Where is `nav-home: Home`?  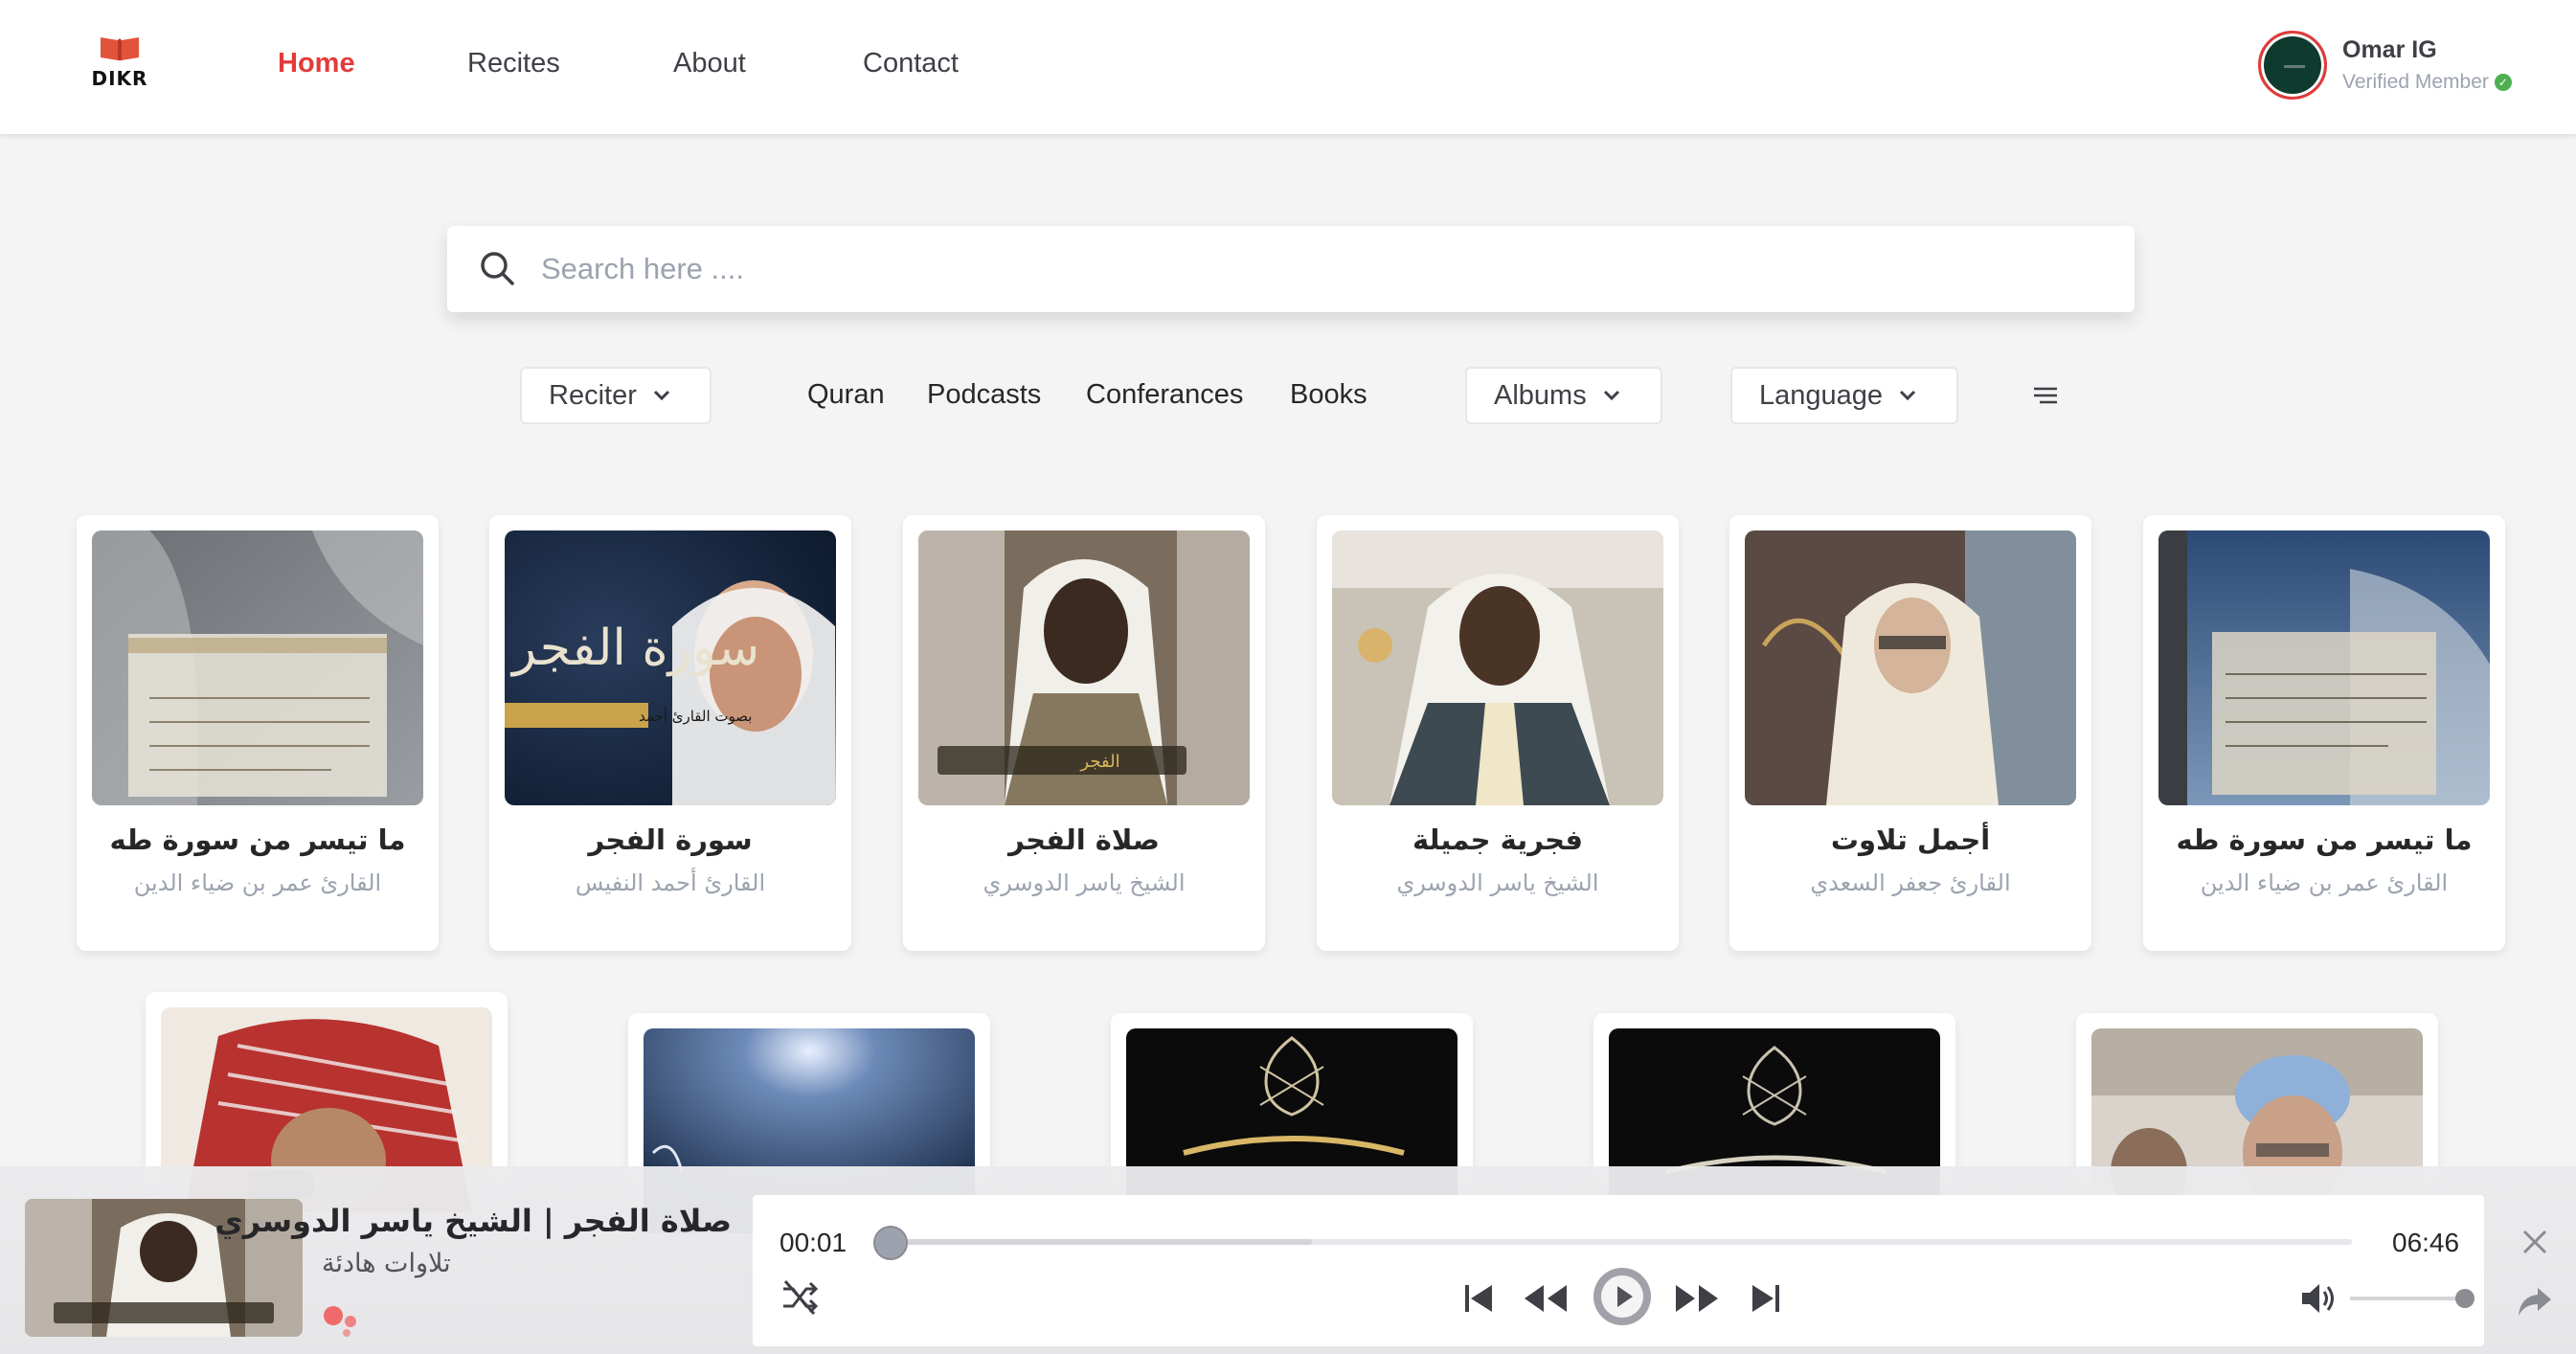
nav-home: Home is located at coordinates (316, 63).